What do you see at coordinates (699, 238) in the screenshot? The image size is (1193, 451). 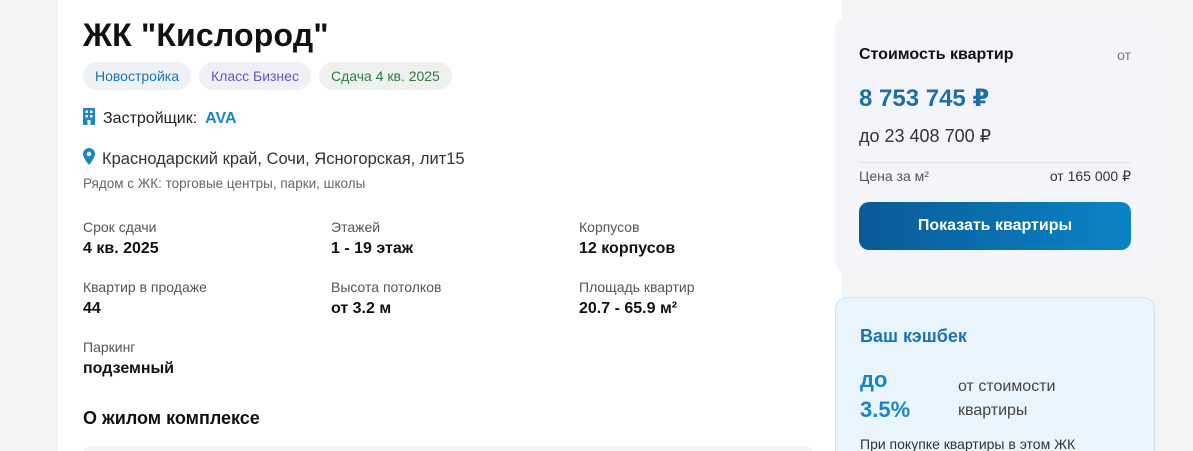 I see `spec-buildings: Корпусов 12 корпусов` at bounding box center [699, 238].